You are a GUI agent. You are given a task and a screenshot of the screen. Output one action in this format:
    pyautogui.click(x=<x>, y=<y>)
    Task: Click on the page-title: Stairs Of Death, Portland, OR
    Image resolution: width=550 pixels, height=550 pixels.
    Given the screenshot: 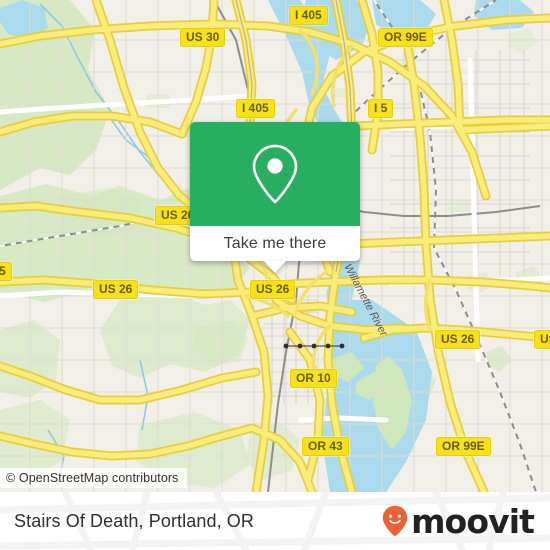 What is the action you would take?
    pyautogui.click(x=134, y=520)
    